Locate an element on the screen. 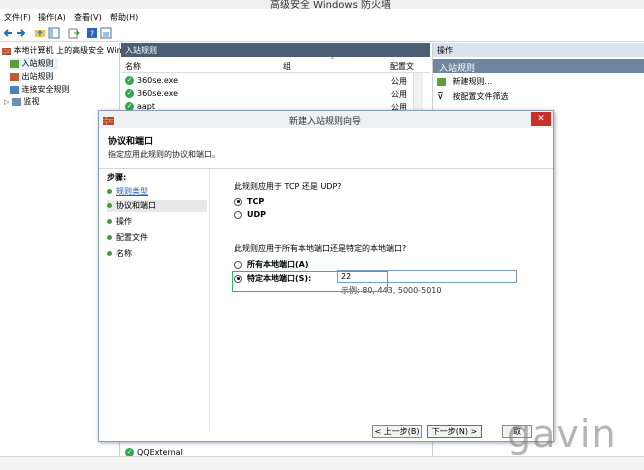 Image resolution: width=644 pixels, height=470 pixels. filter-icon: ⊽ is located at coordinates (440, 97).